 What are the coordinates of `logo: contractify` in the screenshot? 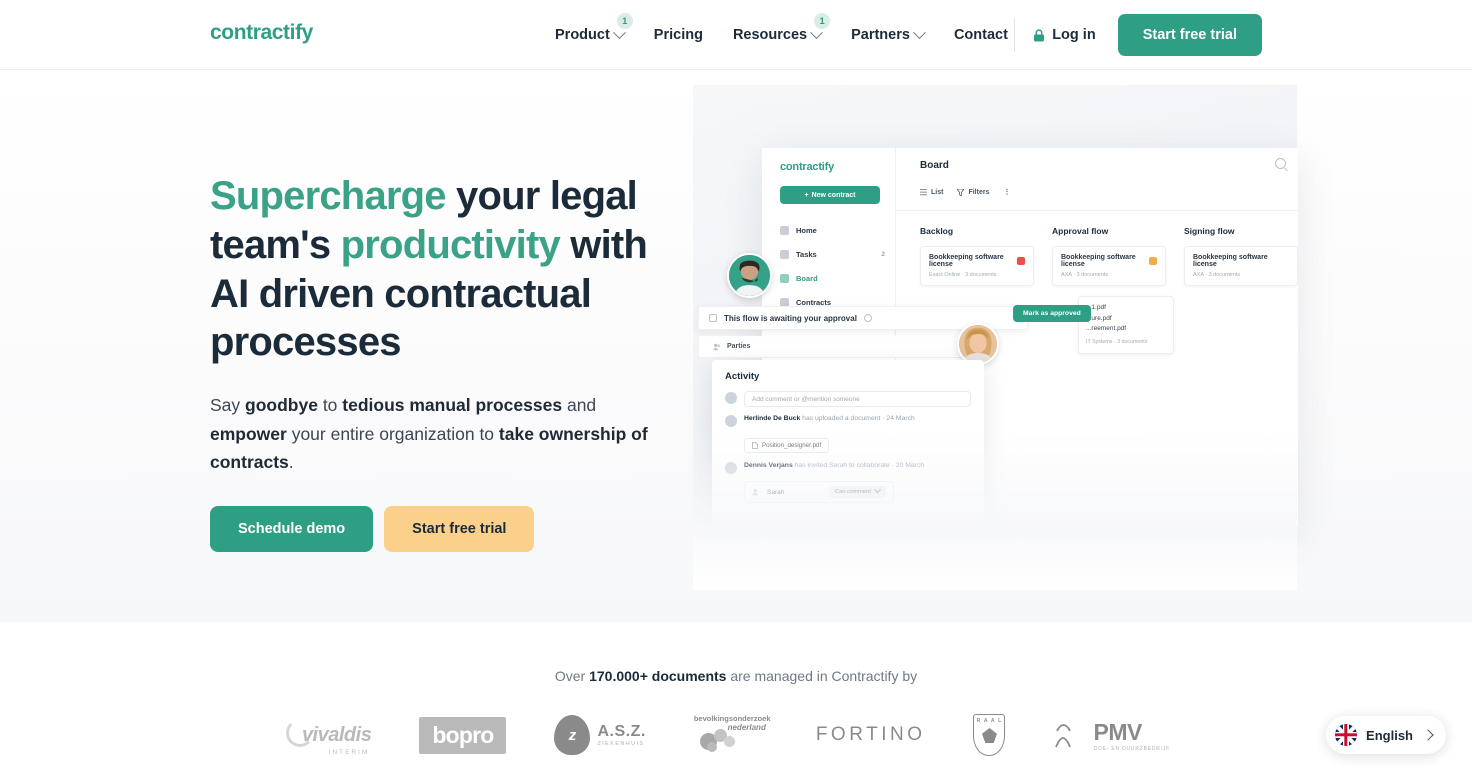 It's located at (261, 33).